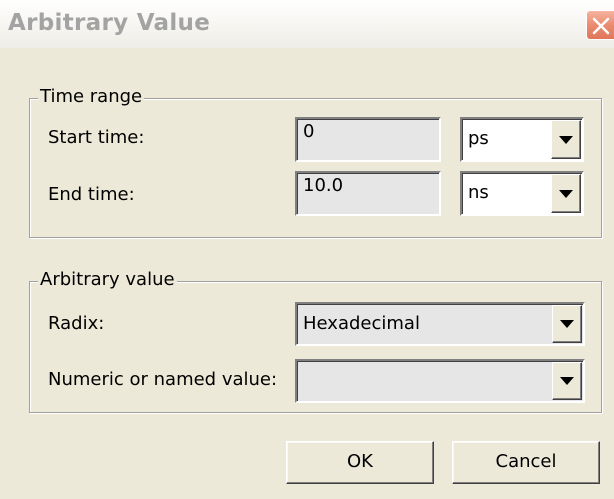 This screenshot has height=499, width=614. Describe the element at coordinates (566, 139) in the screenshot. I see `start-time-unit-dropdown-button` at that location.